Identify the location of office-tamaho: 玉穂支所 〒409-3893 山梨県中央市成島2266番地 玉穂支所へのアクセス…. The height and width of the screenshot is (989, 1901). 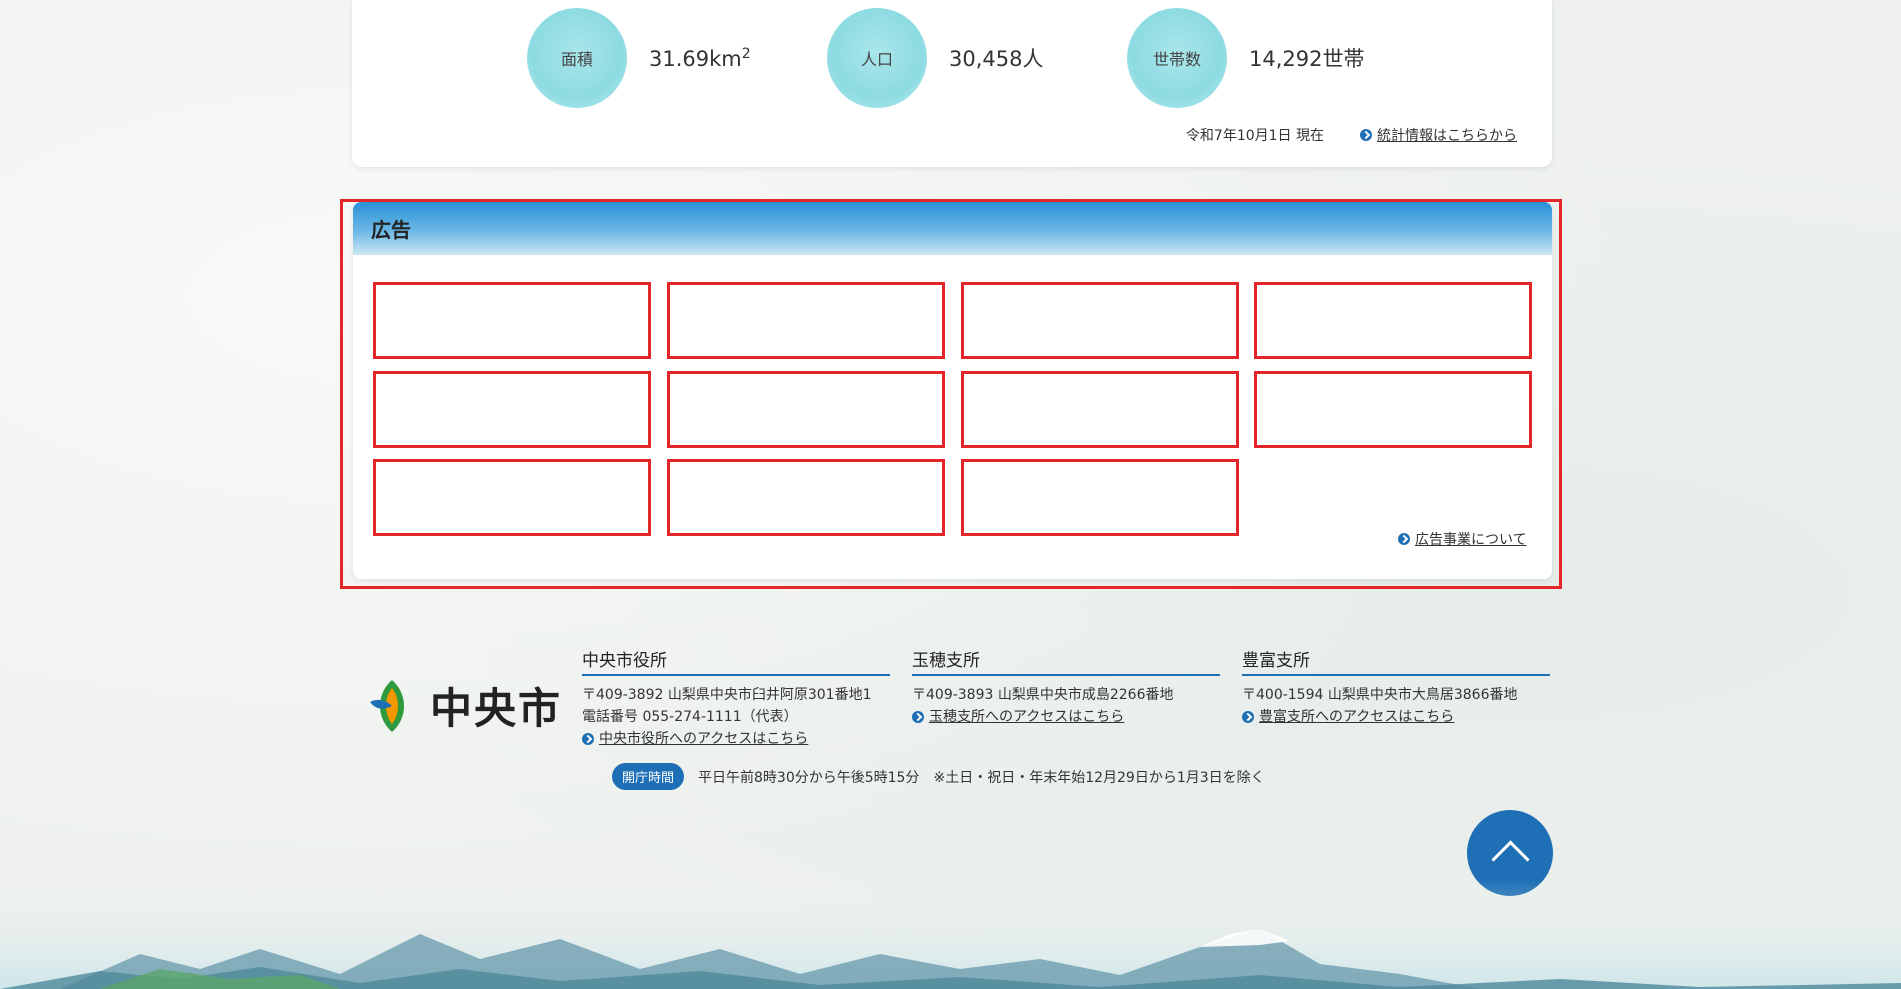
(1066, 687).